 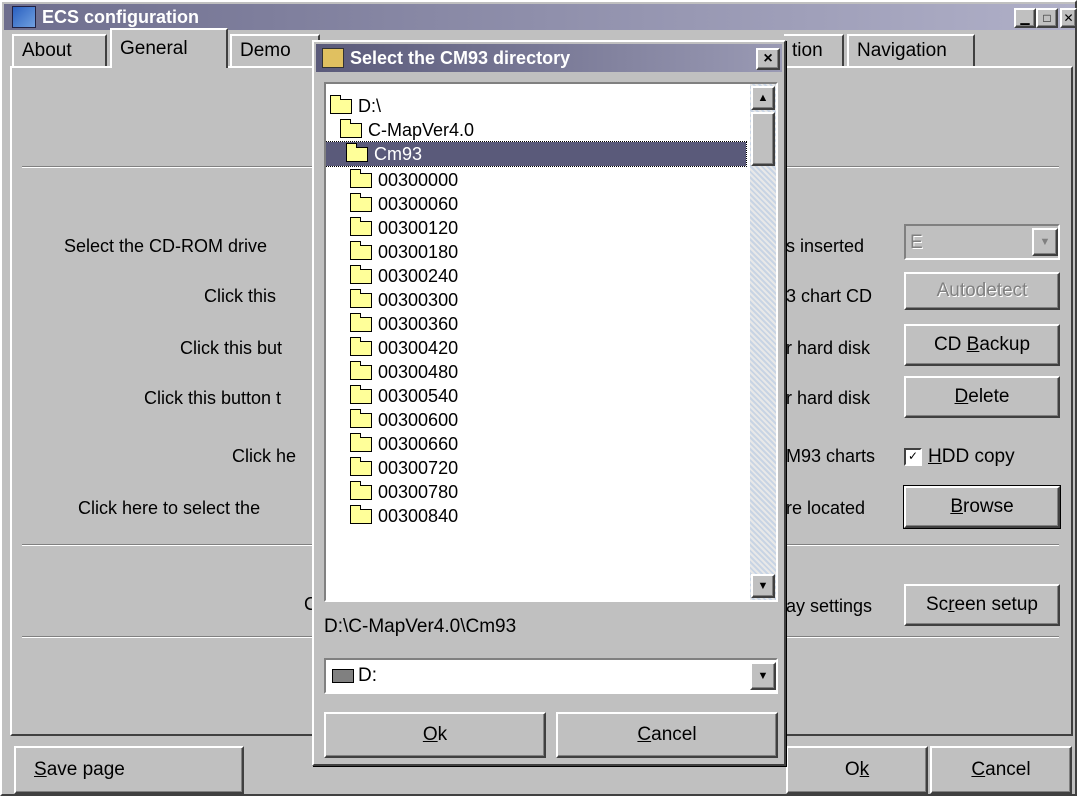 What do you see at coordinates (852, 769) in the screenshot?
I see `label-part: O` at bounding box center [852, 769].